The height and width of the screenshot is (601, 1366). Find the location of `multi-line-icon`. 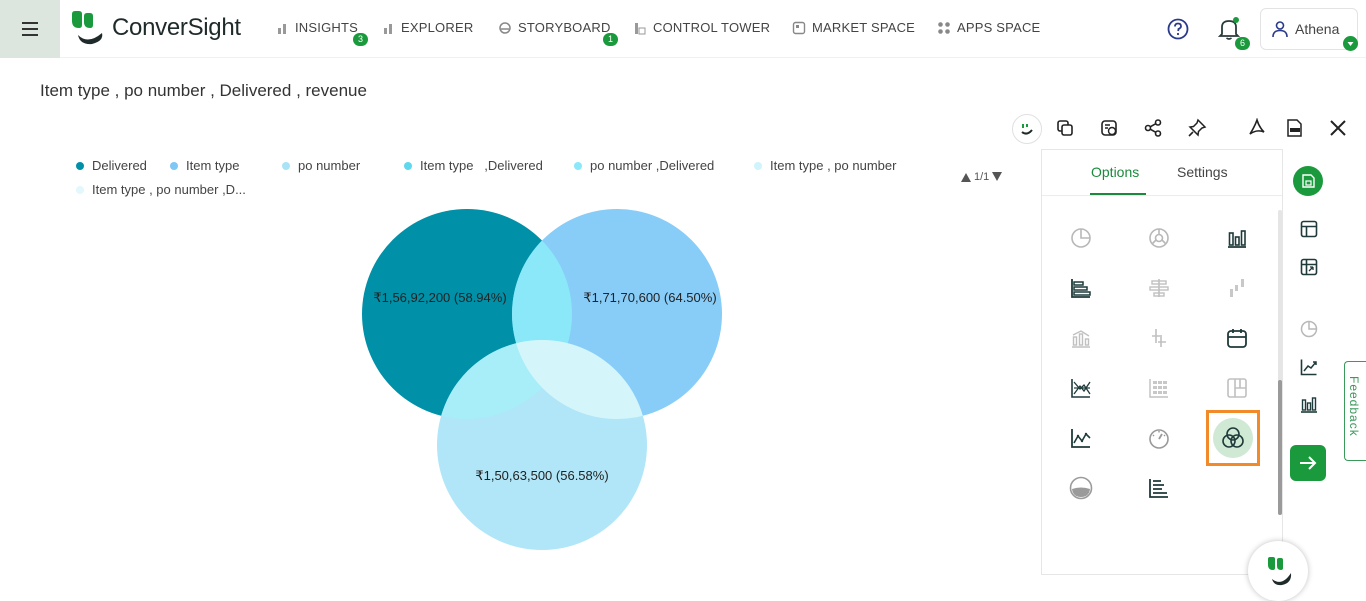

multi-line-icon is located at coordinates (1081, 388).